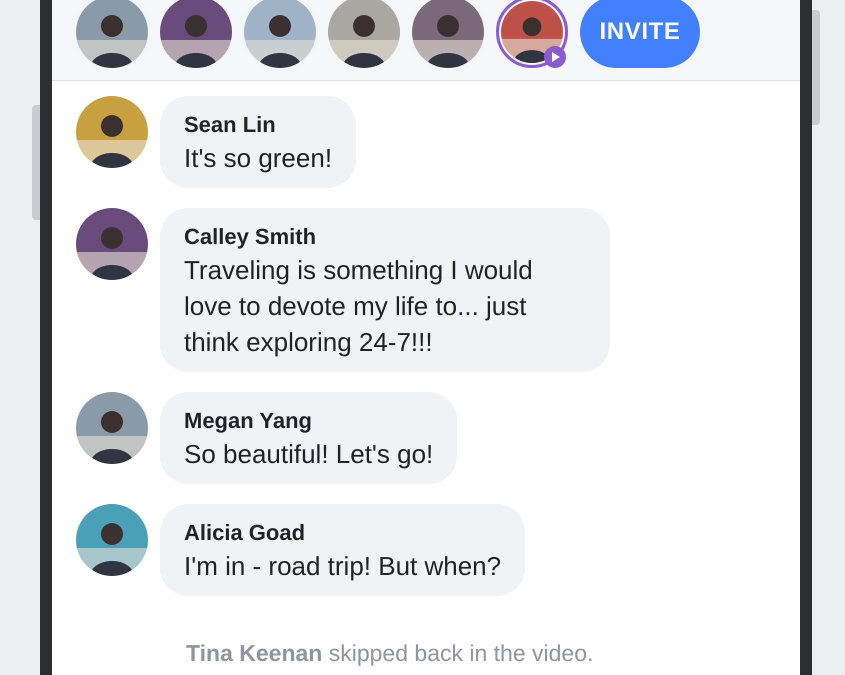 The height and width of the screenshot is (675, 845). Describe the element at coordinates (230, 125) in the screenshot. I see `sender-name: Sean Lin` at that location.